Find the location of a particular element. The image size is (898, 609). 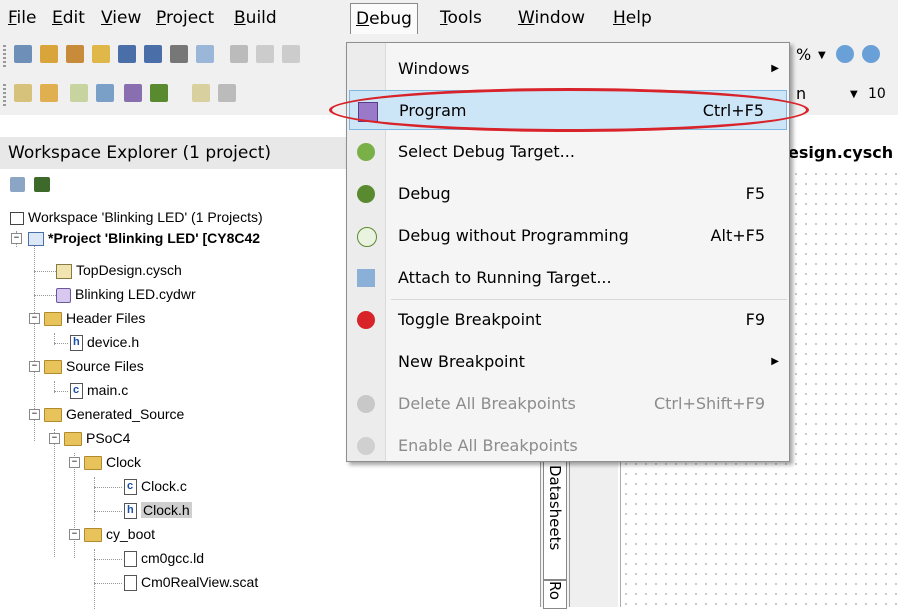

tree-folder-header-files: Header Files is located at coordinates (94, 318).